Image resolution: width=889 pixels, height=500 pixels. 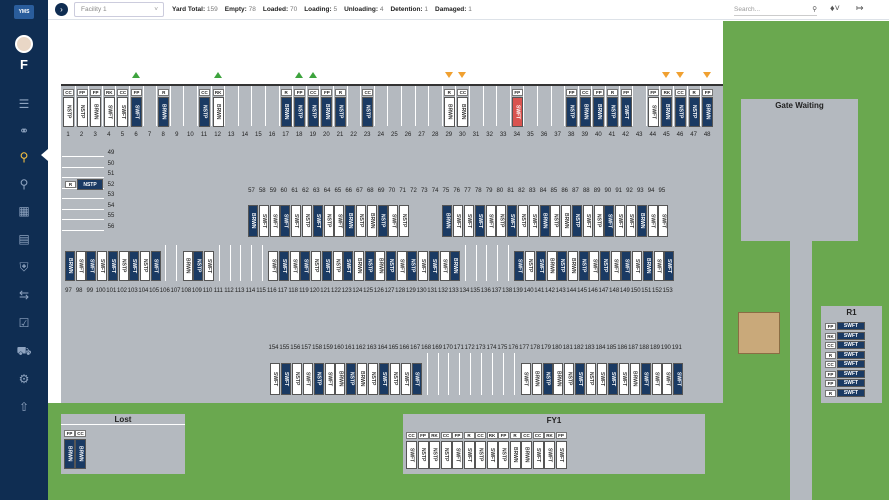 I want to click on chevron-right-icon: ›, so click(x=61, y=9).